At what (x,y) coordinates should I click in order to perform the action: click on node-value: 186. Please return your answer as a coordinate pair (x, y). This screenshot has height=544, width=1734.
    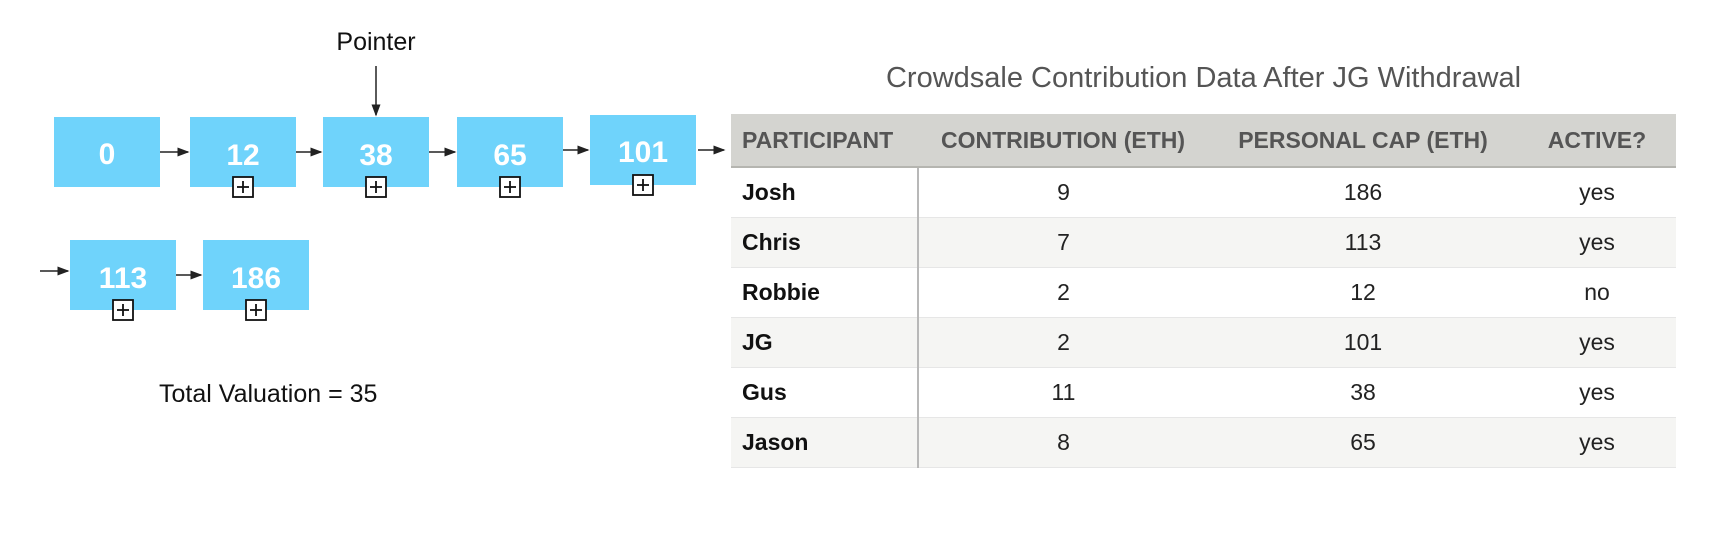
    Looking at the image, I should click on (256, 278).